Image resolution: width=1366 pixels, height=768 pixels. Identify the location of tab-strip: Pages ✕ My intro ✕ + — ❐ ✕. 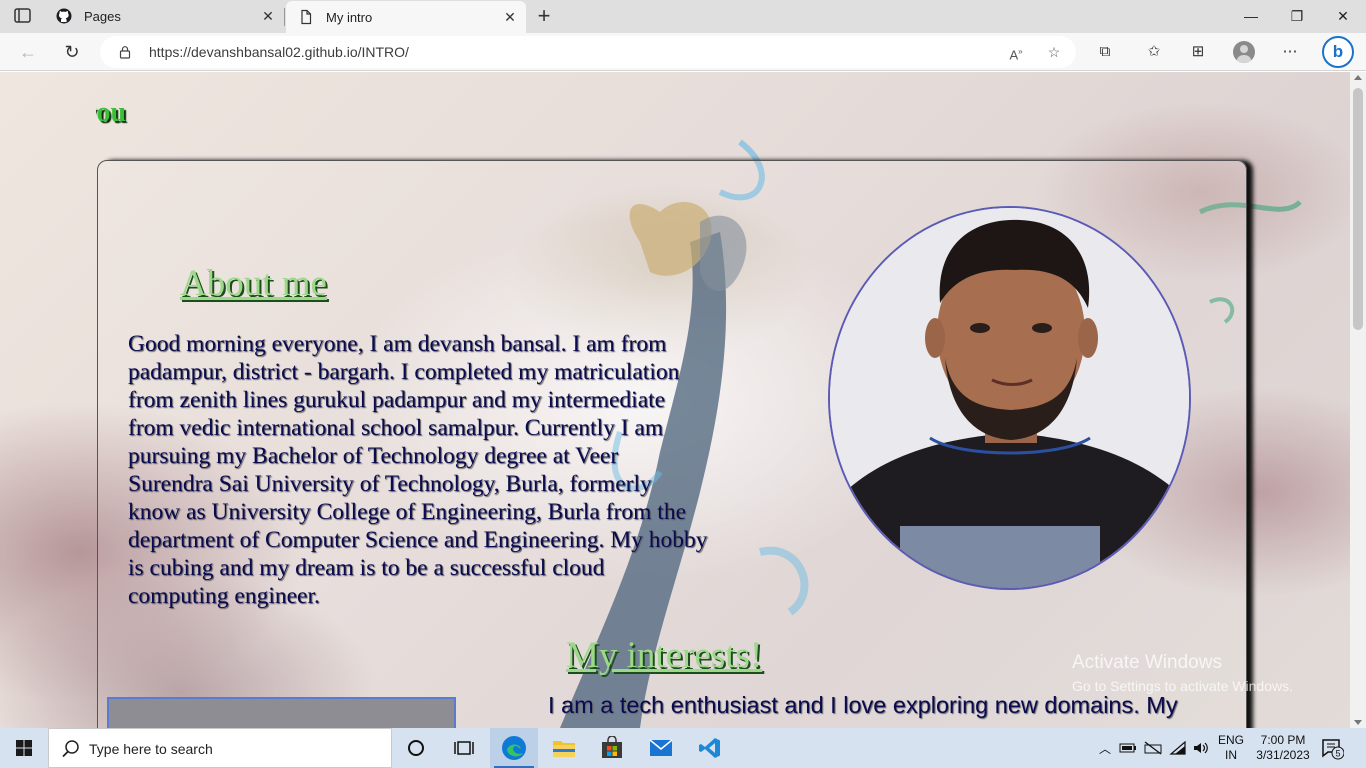
(683, 17).